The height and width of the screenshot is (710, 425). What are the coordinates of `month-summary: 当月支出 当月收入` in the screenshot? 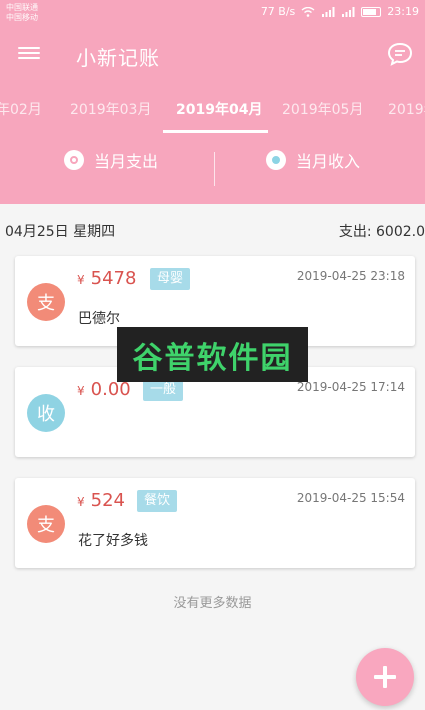 It's located at (212, 169).